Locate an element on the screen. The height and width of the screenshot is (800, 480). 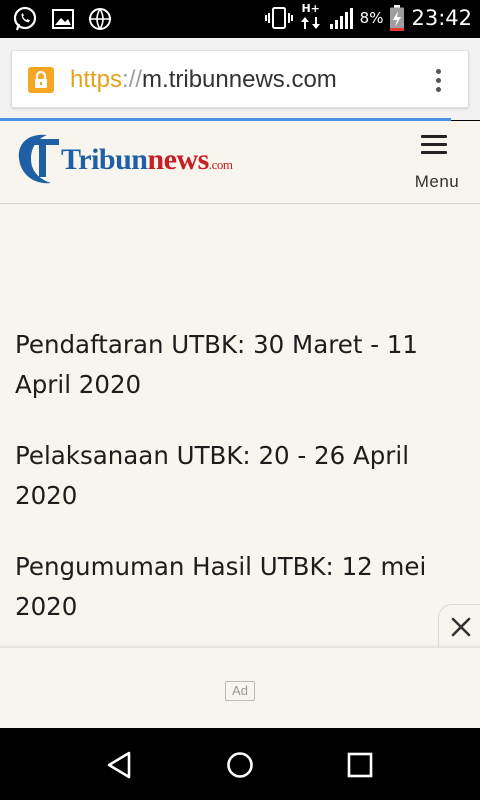
address-bar: https://m.tribunnews.com is located at coordinates (240, 79).